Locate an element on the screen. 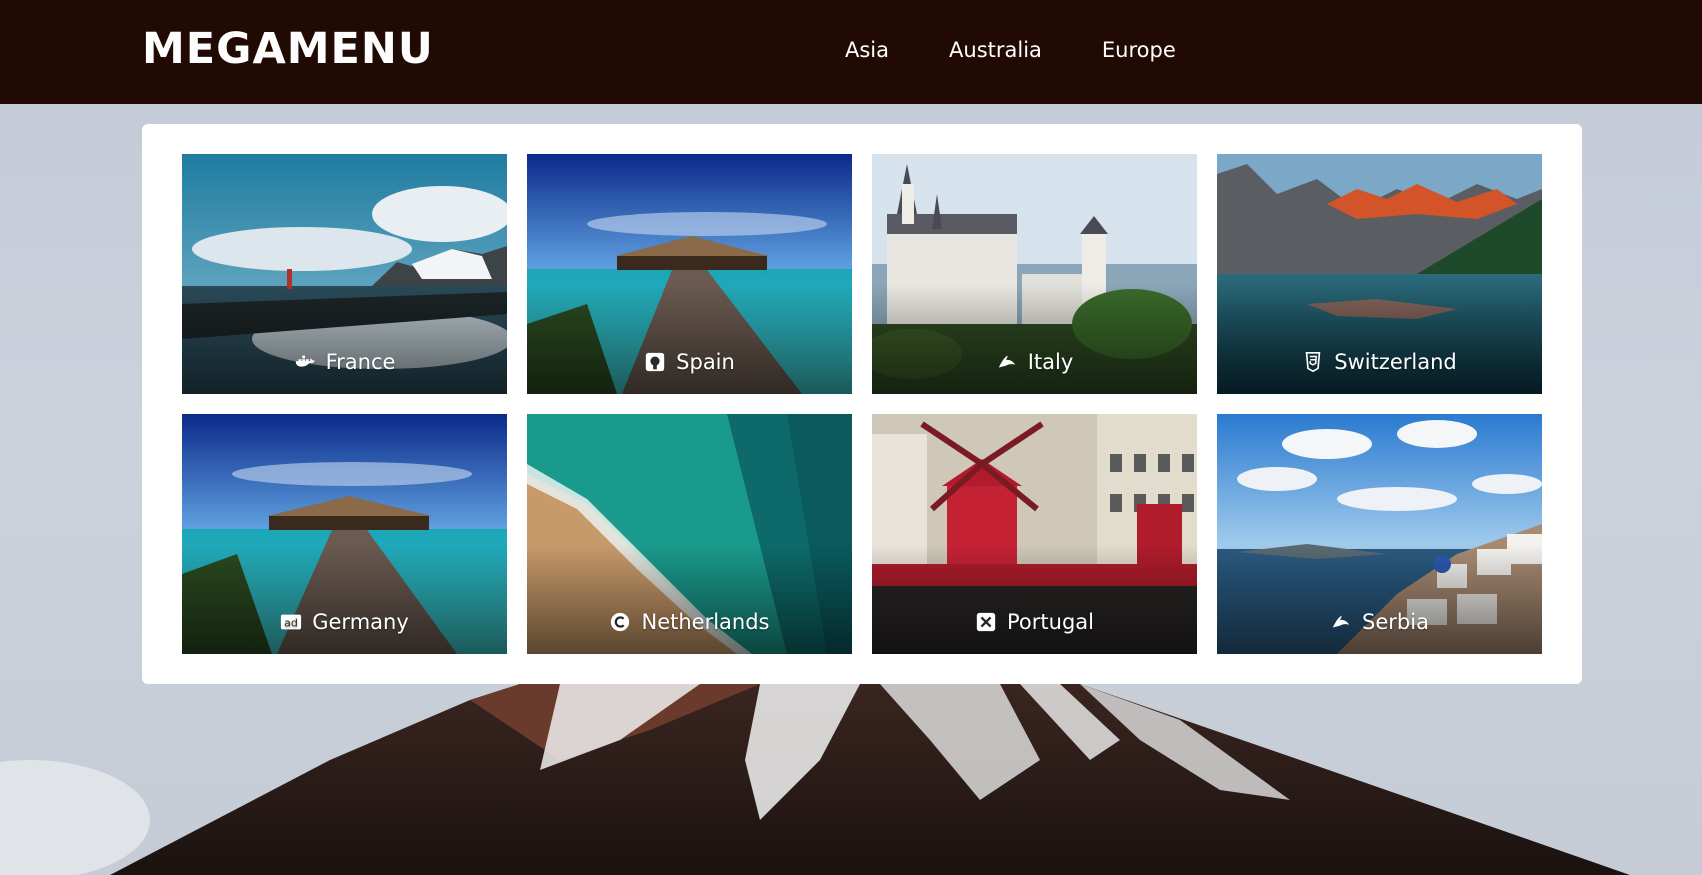 Image resolution: width=1702 pixels, height=875 pixels. header-bar: MEGAMENU Asia Australia Europe is located at coordinates (851, 52).